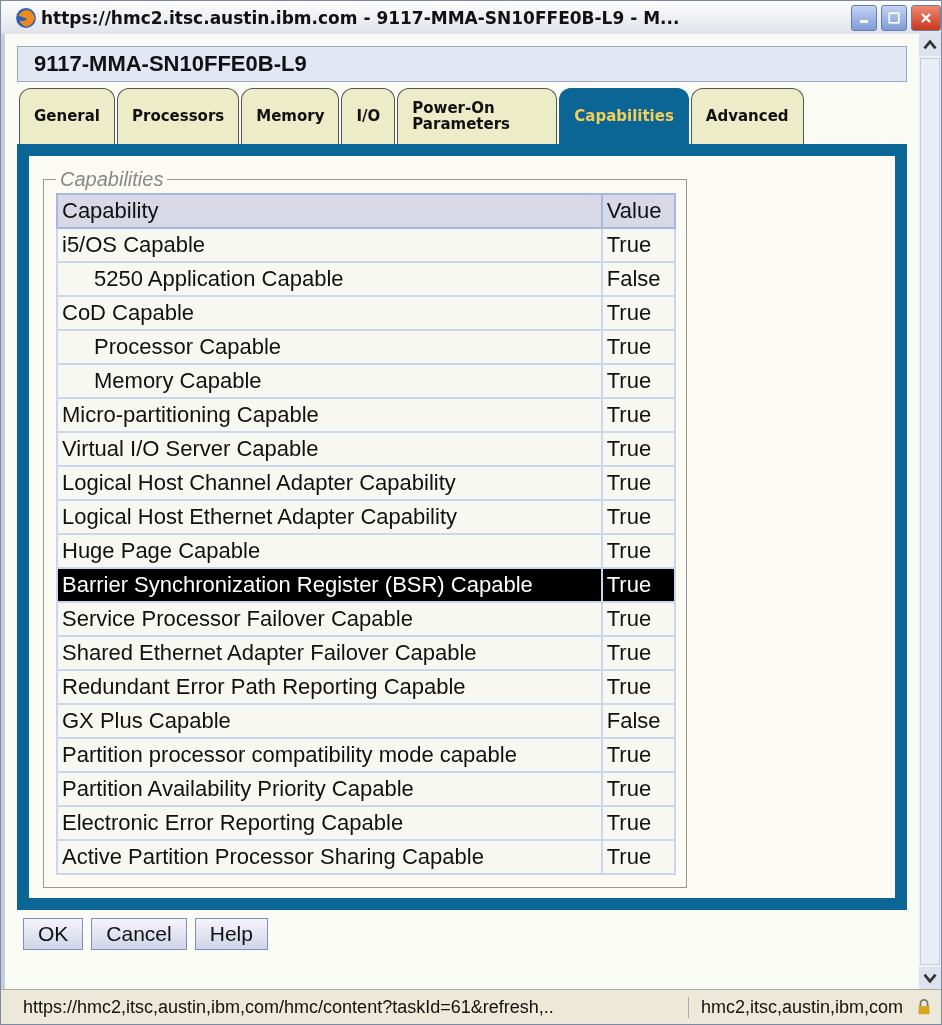 This screenshot has height=1025, width=942. I want to click on tab: General, so click(67, 116).